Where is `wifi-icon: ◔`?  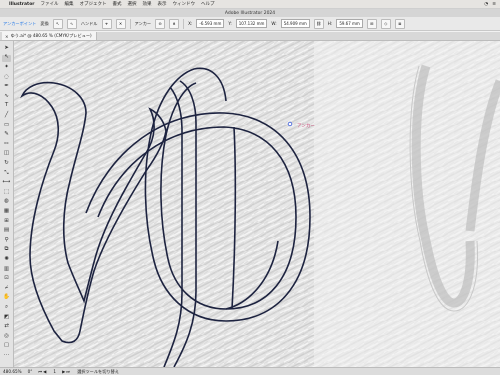 wifi-icon: ◔ is located at coordinates (486, 4).